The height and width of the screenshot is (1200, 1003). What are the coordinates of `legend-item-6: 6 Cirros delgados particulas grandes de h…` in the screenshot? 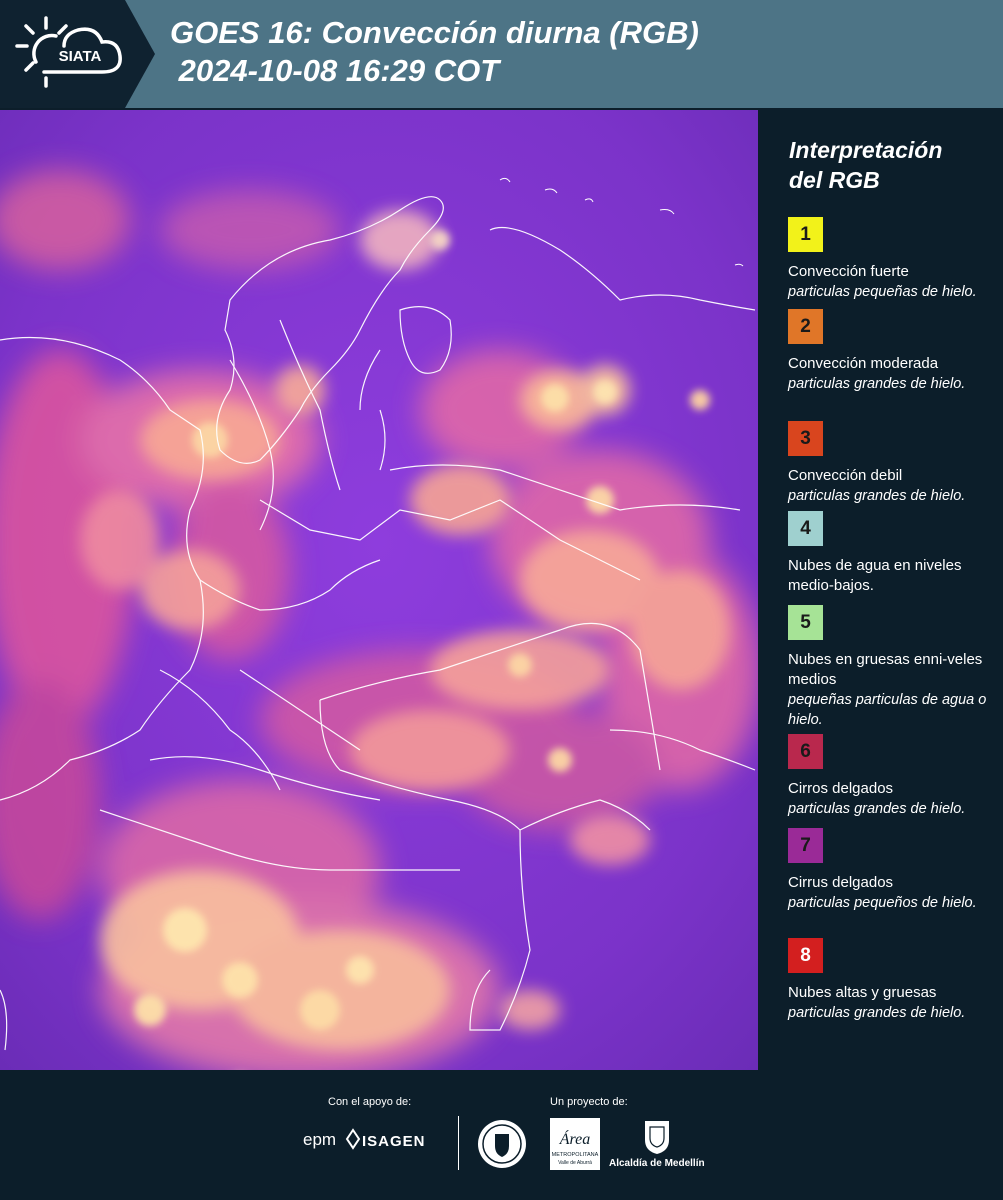 It's located at (890, 776).